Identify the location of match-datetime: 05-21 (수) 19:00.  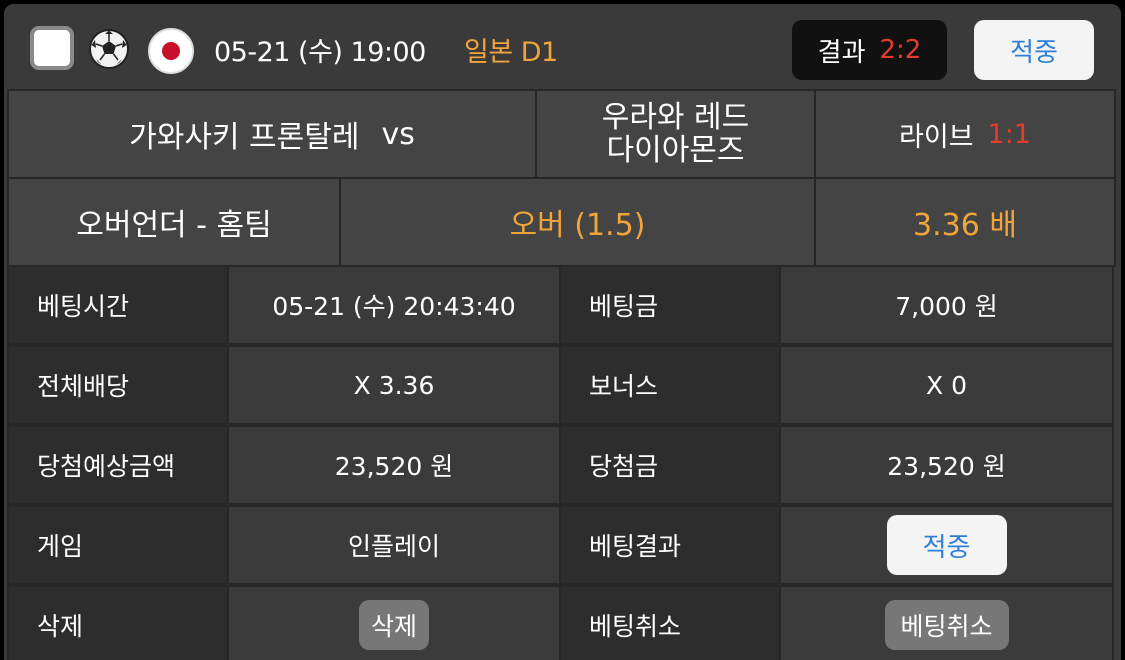
(320, 52).